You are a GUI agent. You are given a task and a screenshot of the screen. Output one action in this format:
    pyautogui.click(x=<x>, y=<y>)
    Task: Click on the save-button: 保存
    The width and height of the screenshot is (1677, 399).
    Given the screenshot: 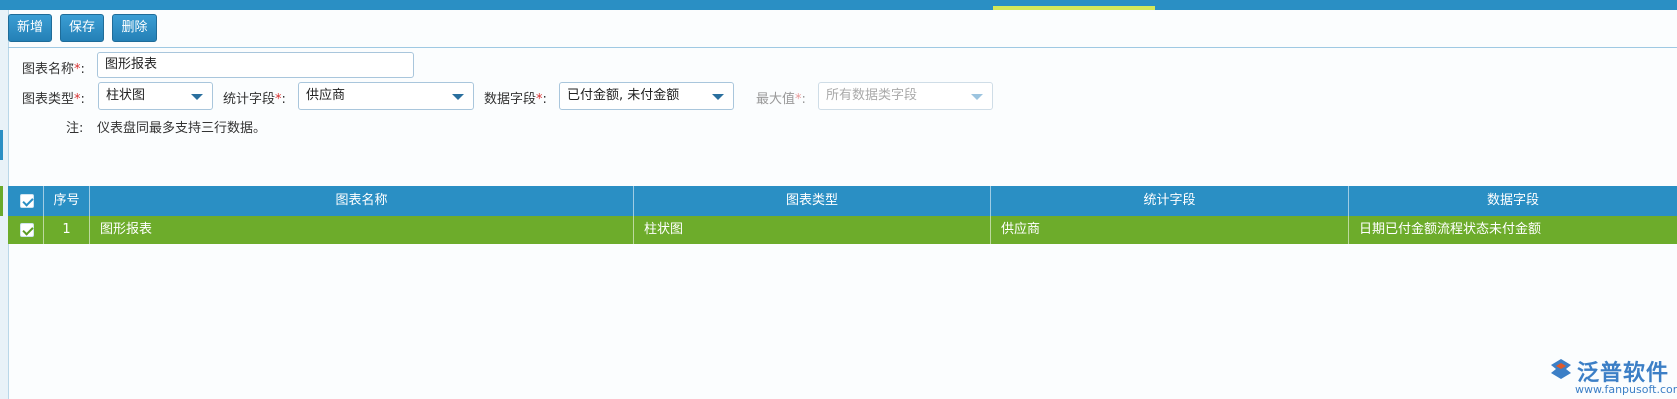 What is the action you would take?
    pyautogui.click(x=82, y=28)
    